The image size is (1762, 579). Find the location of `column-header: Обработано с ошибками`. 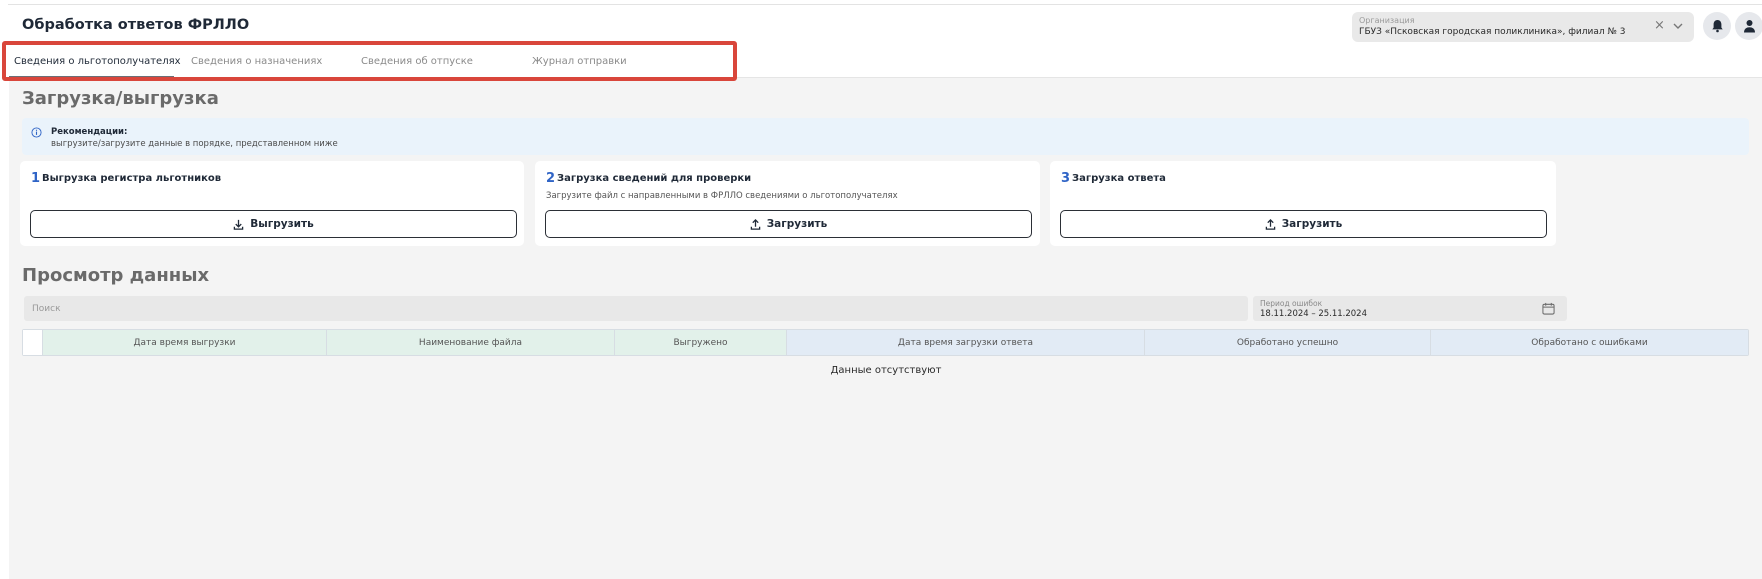

column-header: Обработано с ошибками is located at coordinates (1589, 342).